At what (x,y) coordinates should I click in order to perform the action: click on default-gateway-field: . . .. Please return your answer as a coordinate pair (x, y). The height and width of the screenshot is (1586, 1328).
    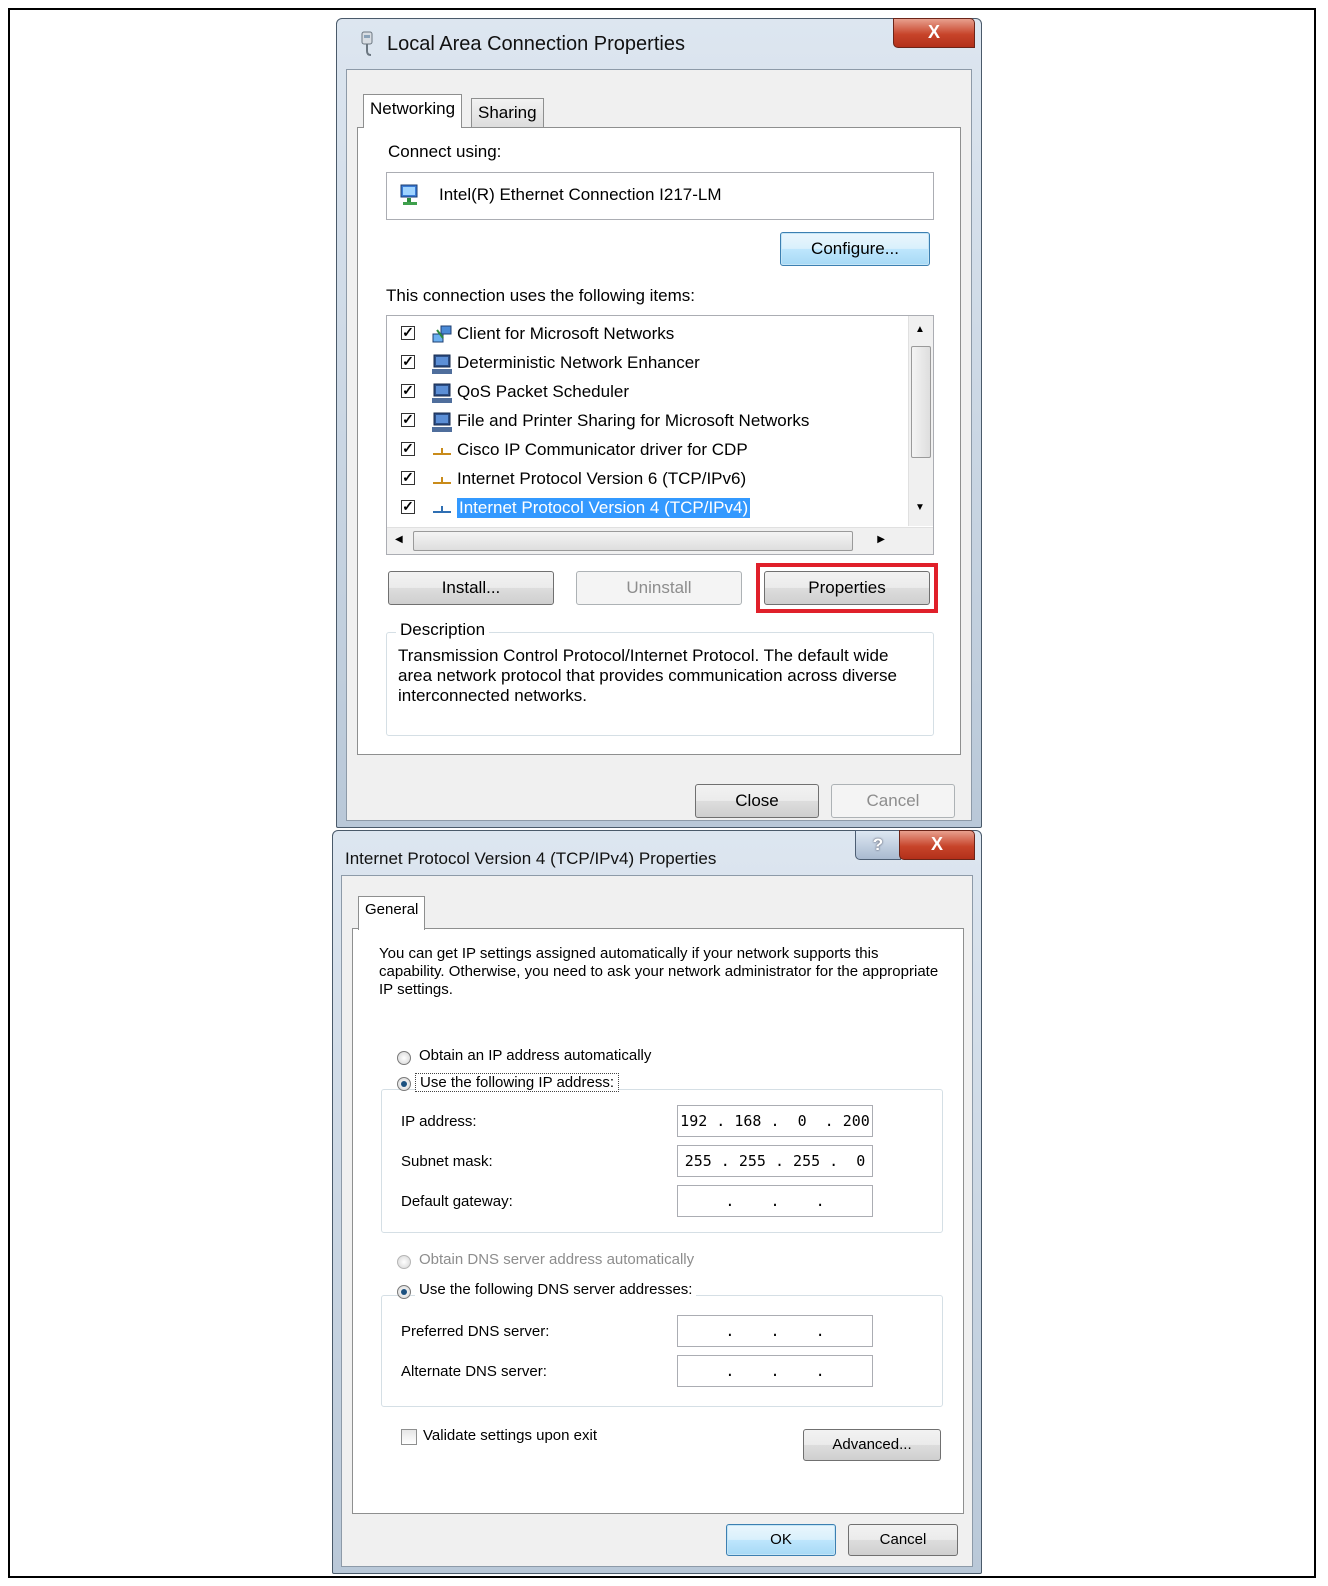
    Looking at the image, I should click on (775, 1201).